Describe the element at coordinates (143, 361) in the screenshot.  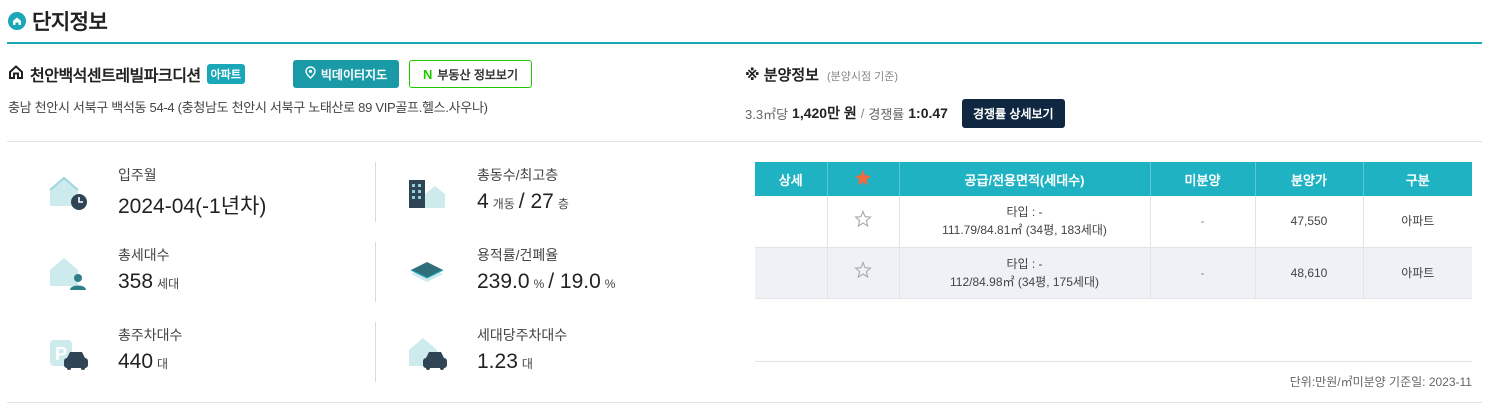
I see `stat-value: 440 대` at that location.